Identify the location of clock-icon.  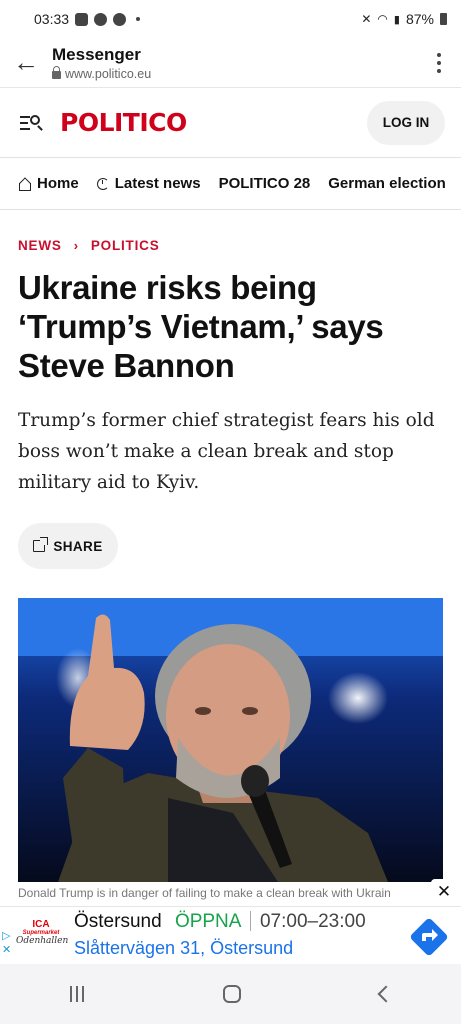
(102, 183).